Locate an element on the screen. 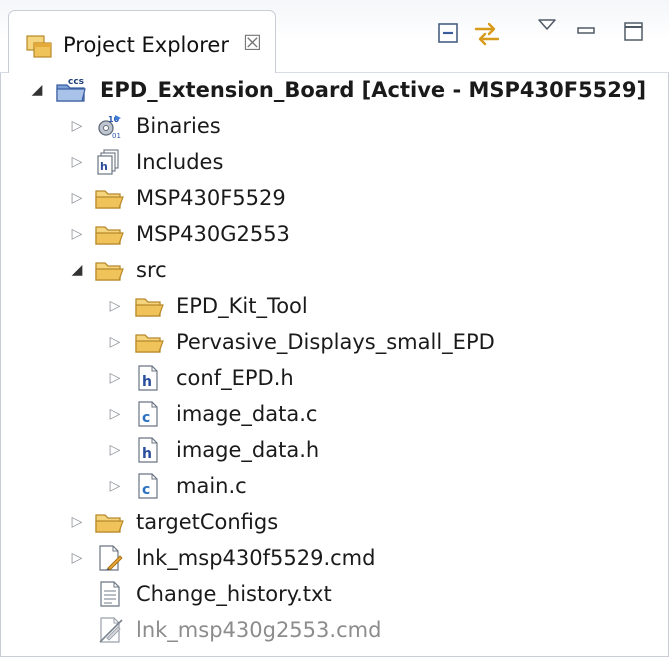 This screenshot has width=669, height=658. tree-item-label: Includes is located at coordinates (180, 162).